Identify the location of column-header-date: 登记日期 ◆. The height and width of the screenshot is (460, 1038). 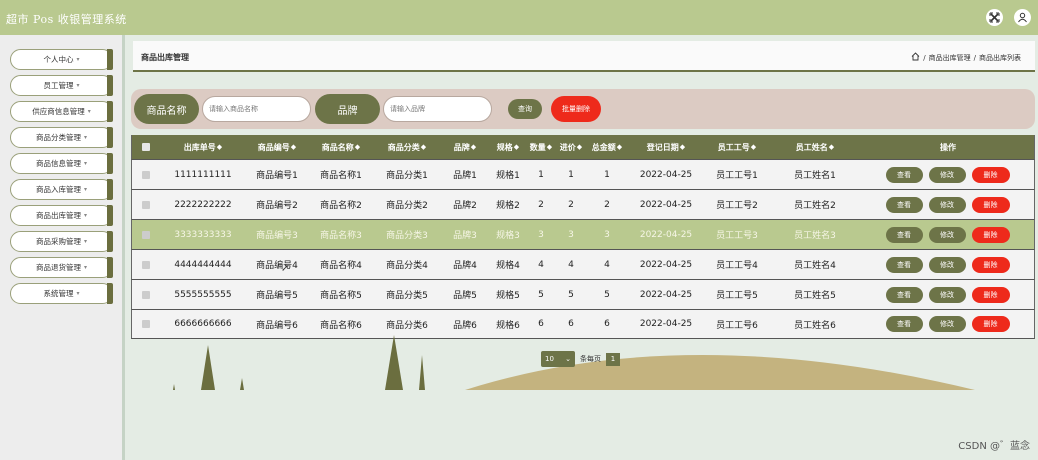
(666, 147).